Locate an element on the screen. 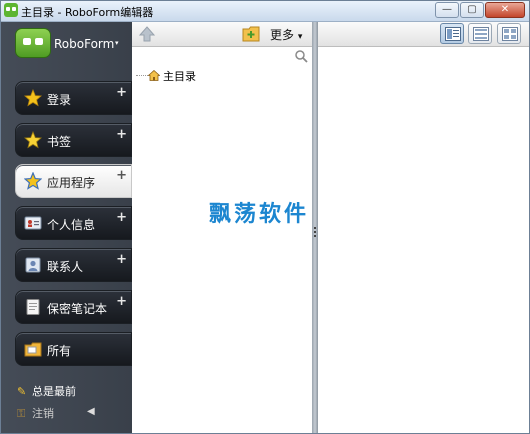 The image size is (530, 434). add-application-icon: + is located at coordinates (121, 175).